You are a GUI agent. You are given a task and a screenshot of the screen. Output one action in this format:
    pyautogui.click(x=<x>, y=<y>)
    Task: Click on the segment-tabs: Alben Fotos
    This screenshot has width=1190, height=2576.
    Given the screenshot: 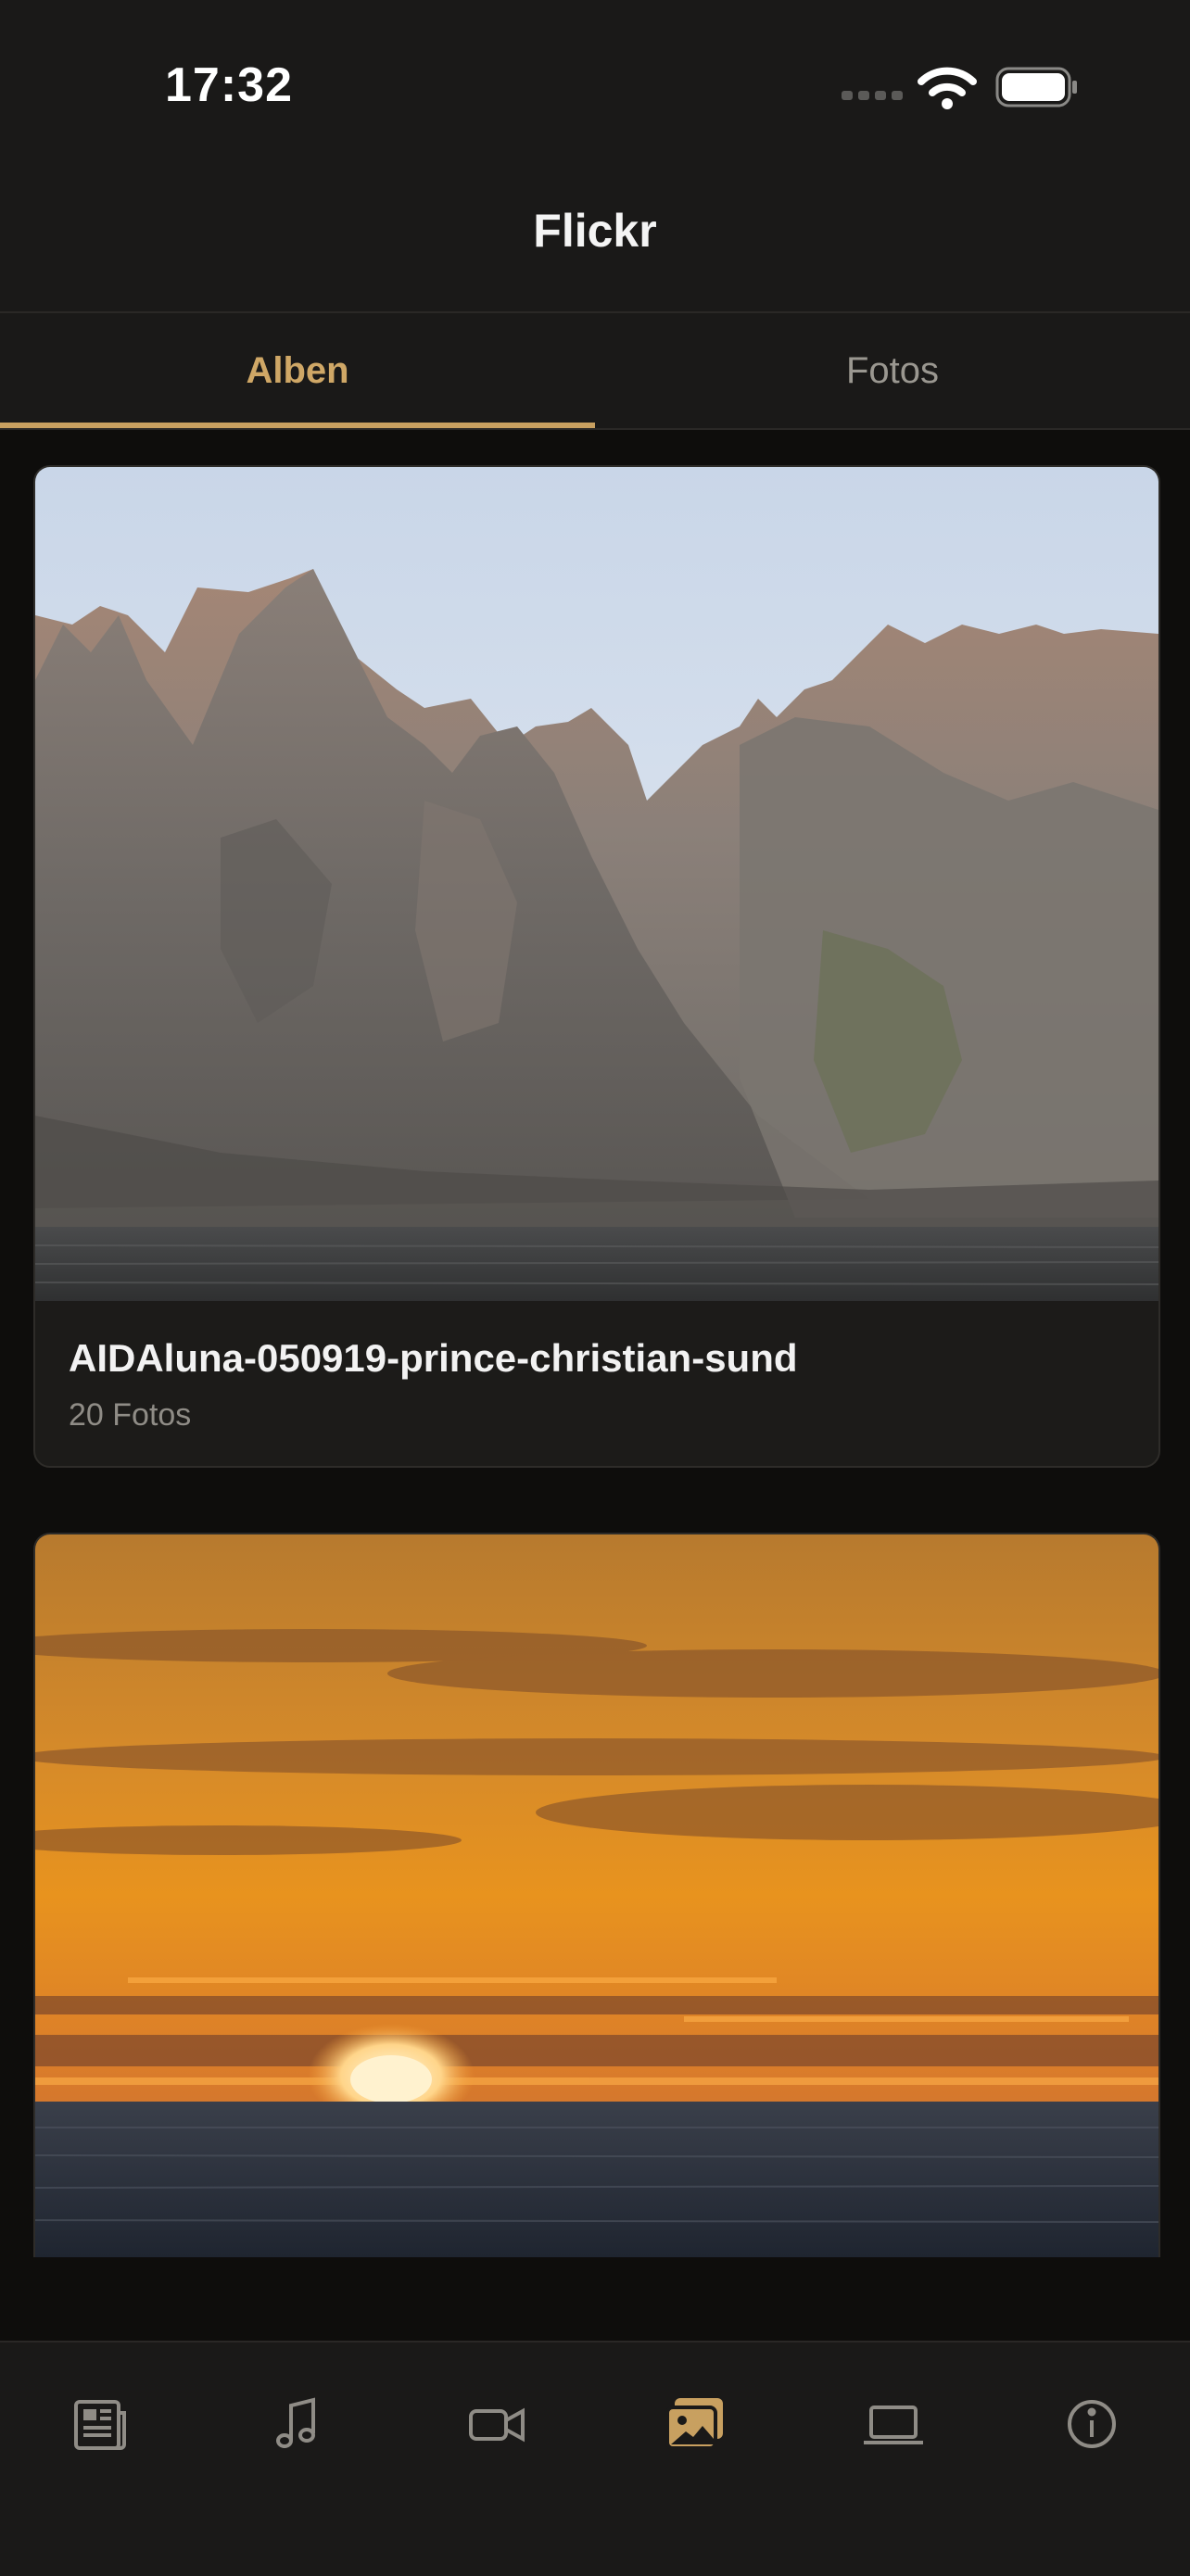 What is the action you would take?
    pyautogui.click(x=595, y=372)
    